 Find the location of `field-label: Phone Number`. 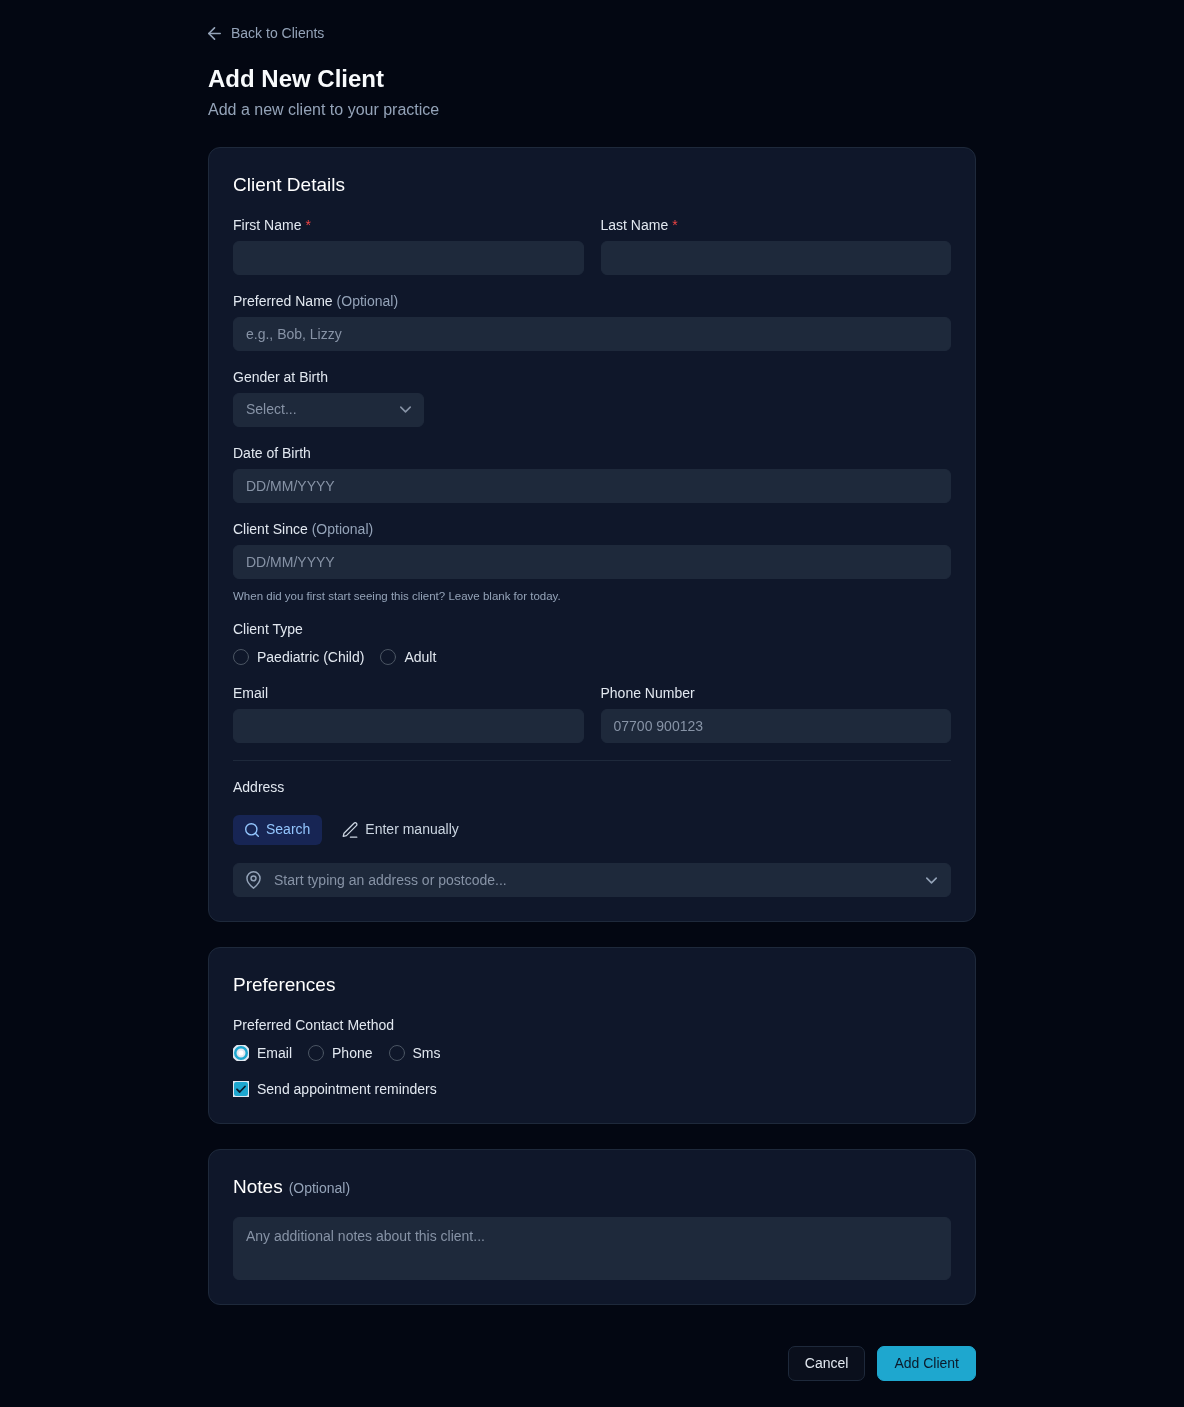

field-label: Phone Number is located at coordinates (647, 693).